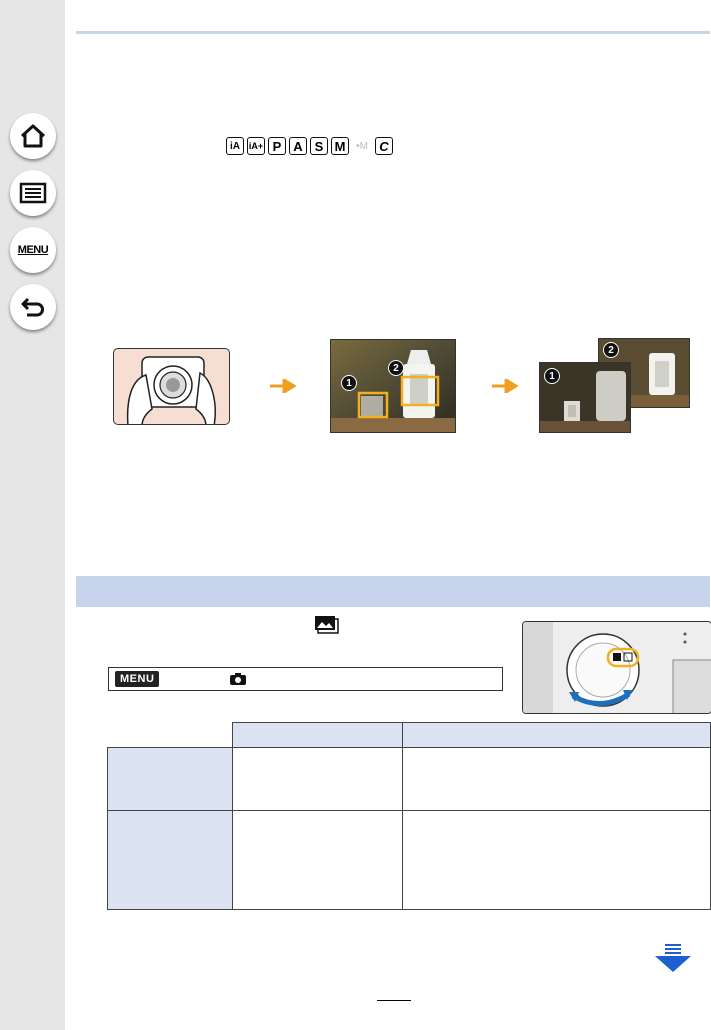 This screenshot has height=1030, width=711. Describe the element at coordinates (170, 735) in the screenshot. I see `table-corner` at that location.